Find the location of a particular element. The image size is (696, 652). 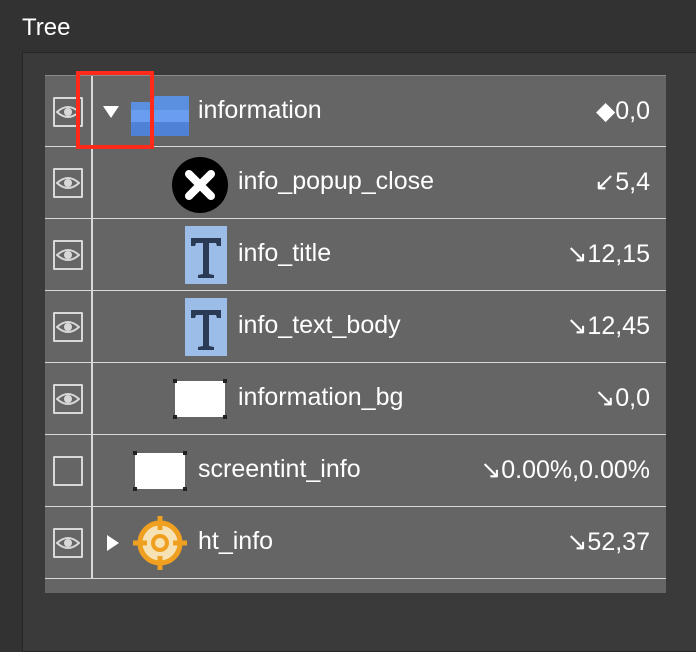

node-label: information is located at coordinates (260, 110).